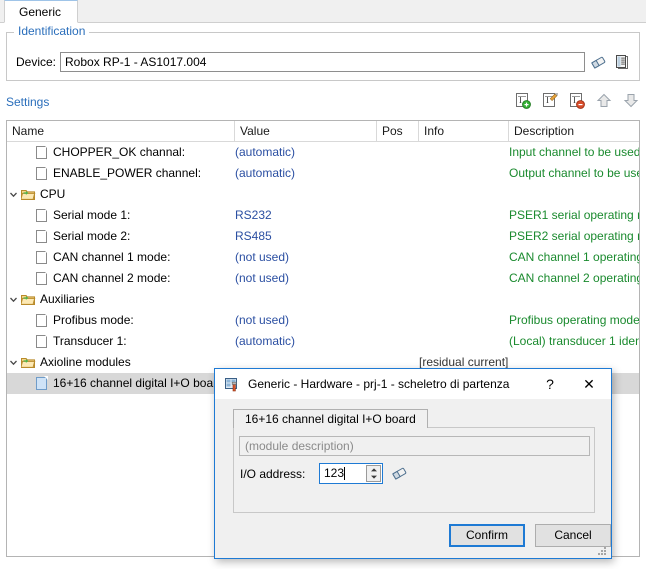  I want to click on text-caret, so click(344, 473).